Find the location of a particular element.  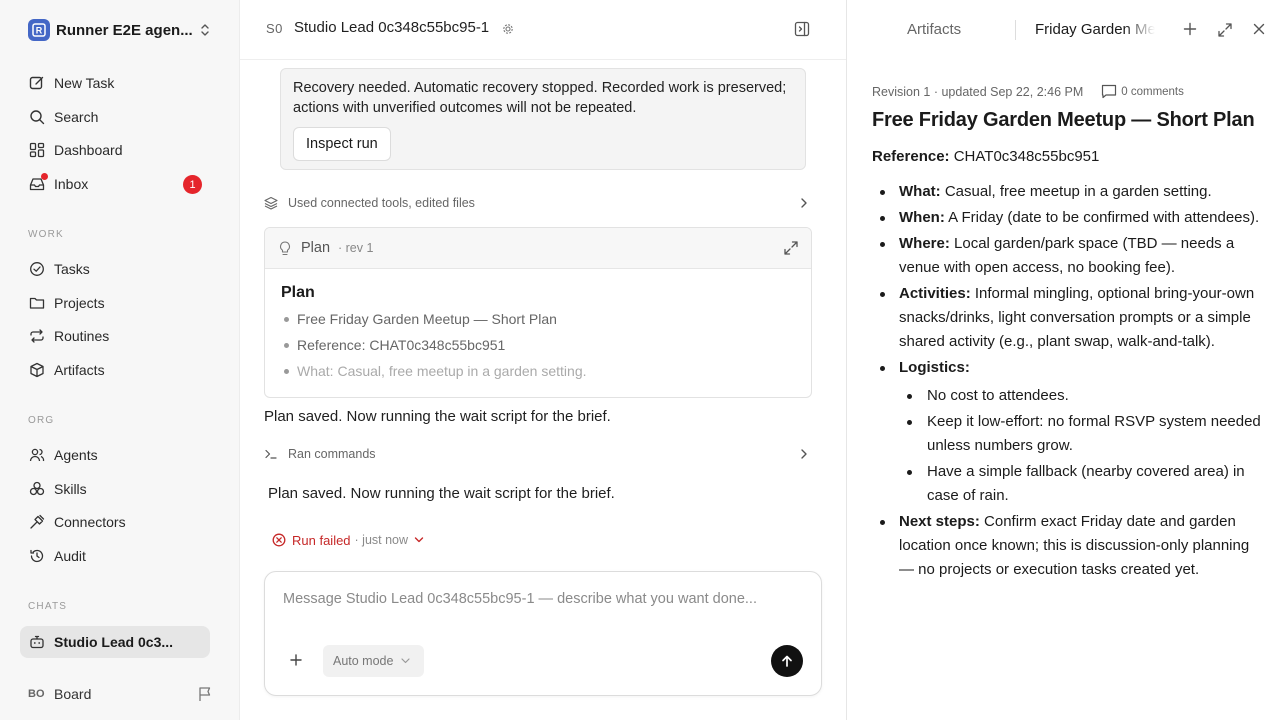

nav-search: Search is located at coordinates (115, 117).